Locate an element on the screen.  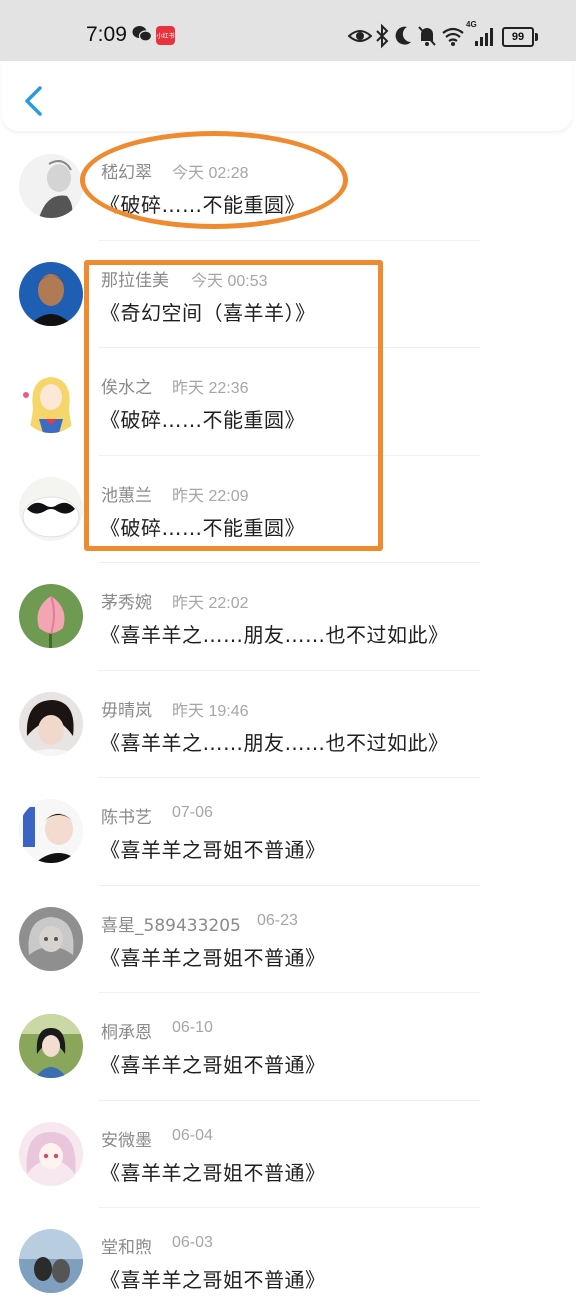
comment-time: 07-06 is located at coordinates (192, 812).